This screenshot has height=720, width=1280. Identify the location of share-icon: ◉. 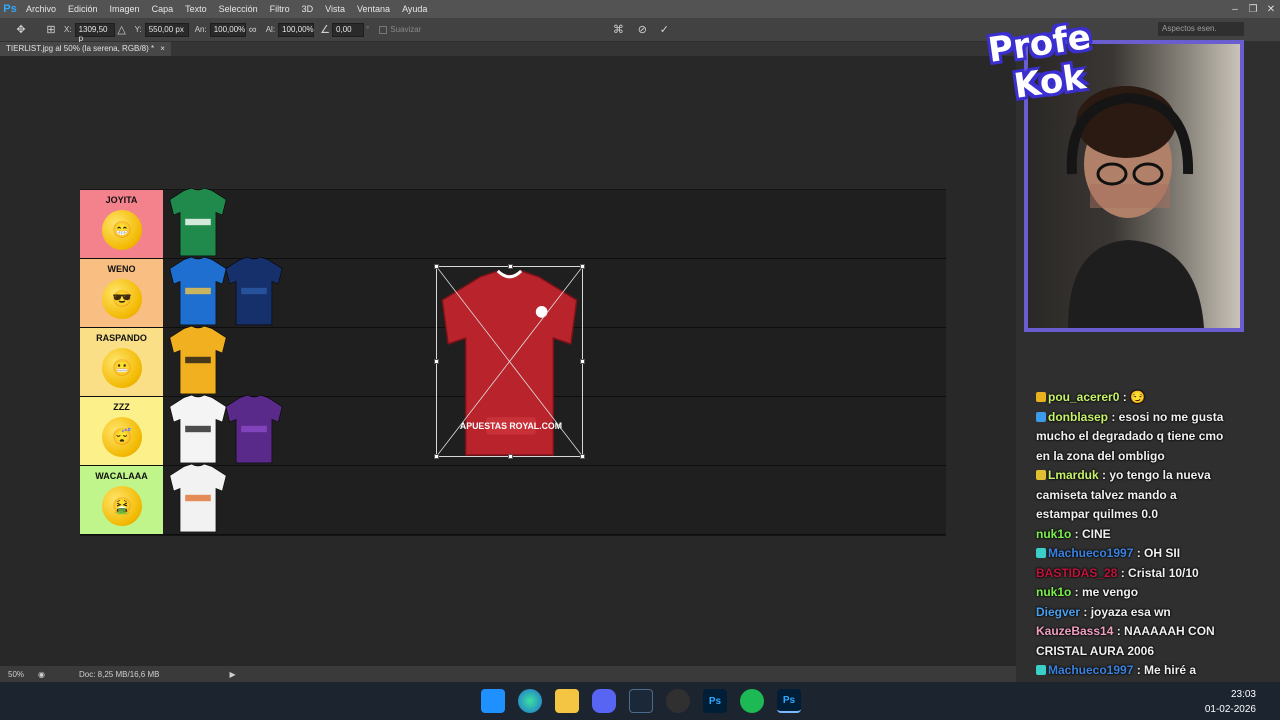
(41, 674).